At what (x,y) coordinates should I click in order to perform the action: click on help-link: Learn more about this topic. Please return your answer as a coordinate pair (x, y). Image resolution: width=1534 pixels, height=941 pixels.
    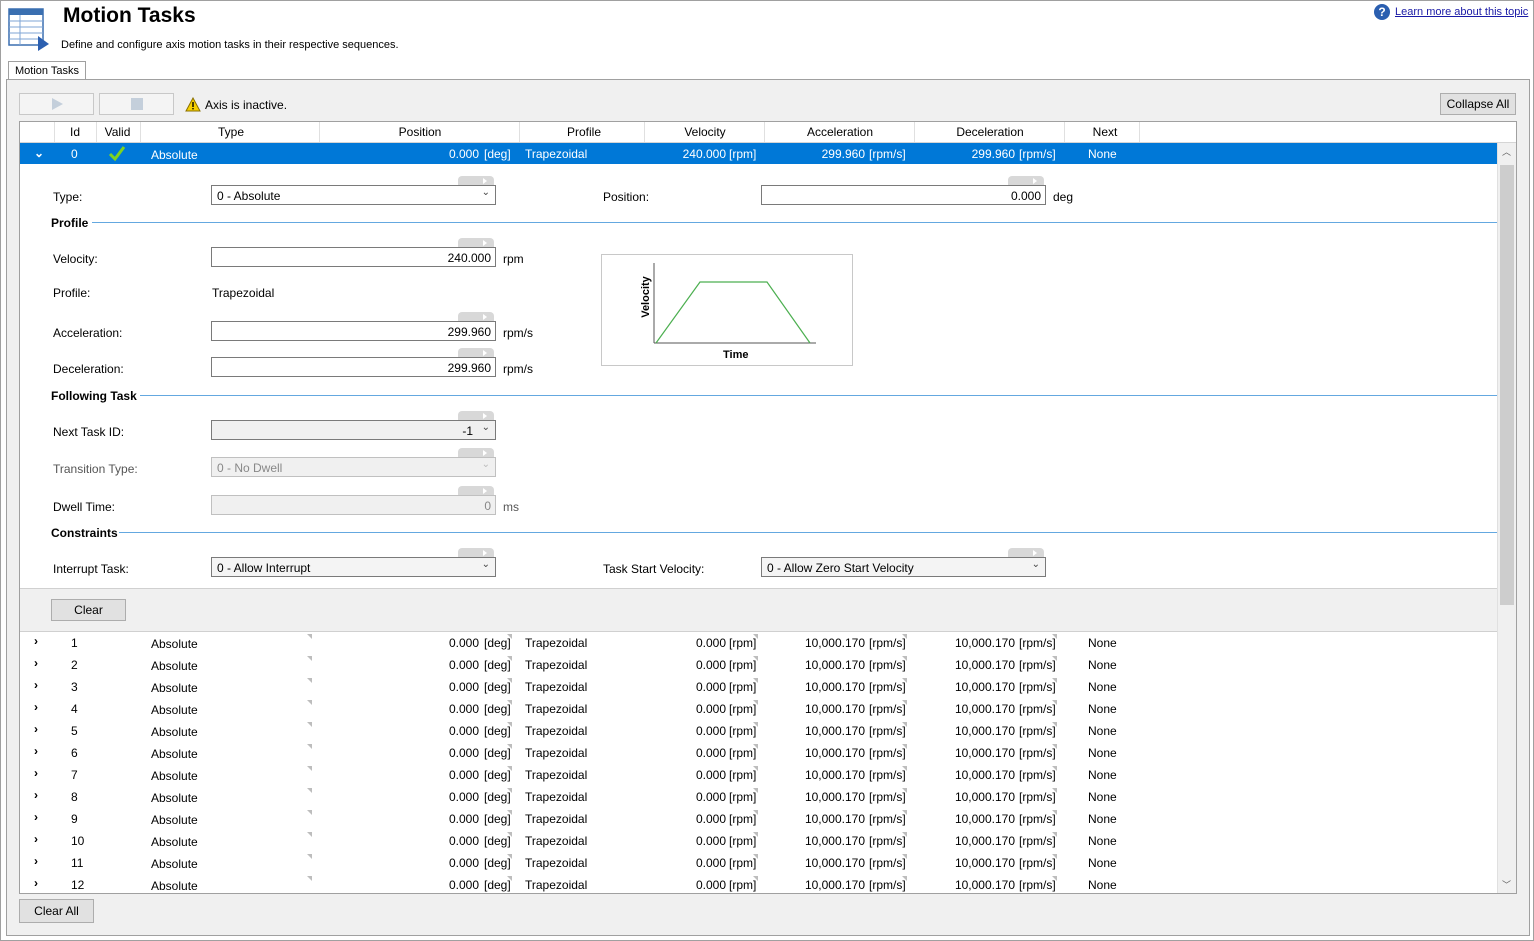
    Looking at the image, I should click on (1461, 12).